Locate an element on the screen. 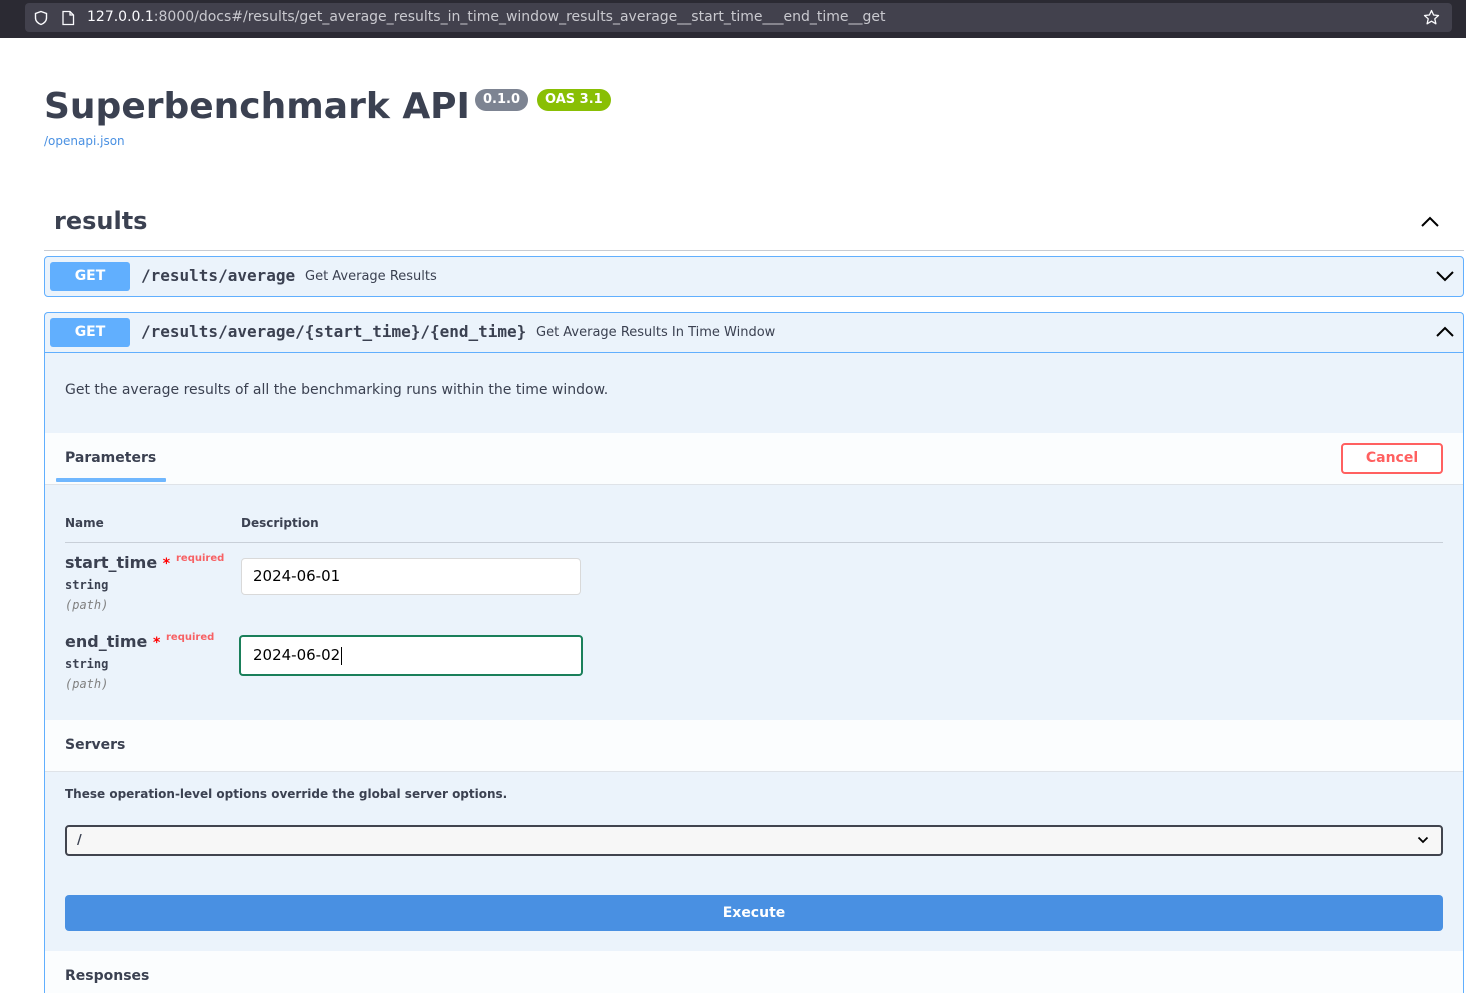  opblock-summary: GET /results/average Get Average Results is located at coordinates (754, 277).